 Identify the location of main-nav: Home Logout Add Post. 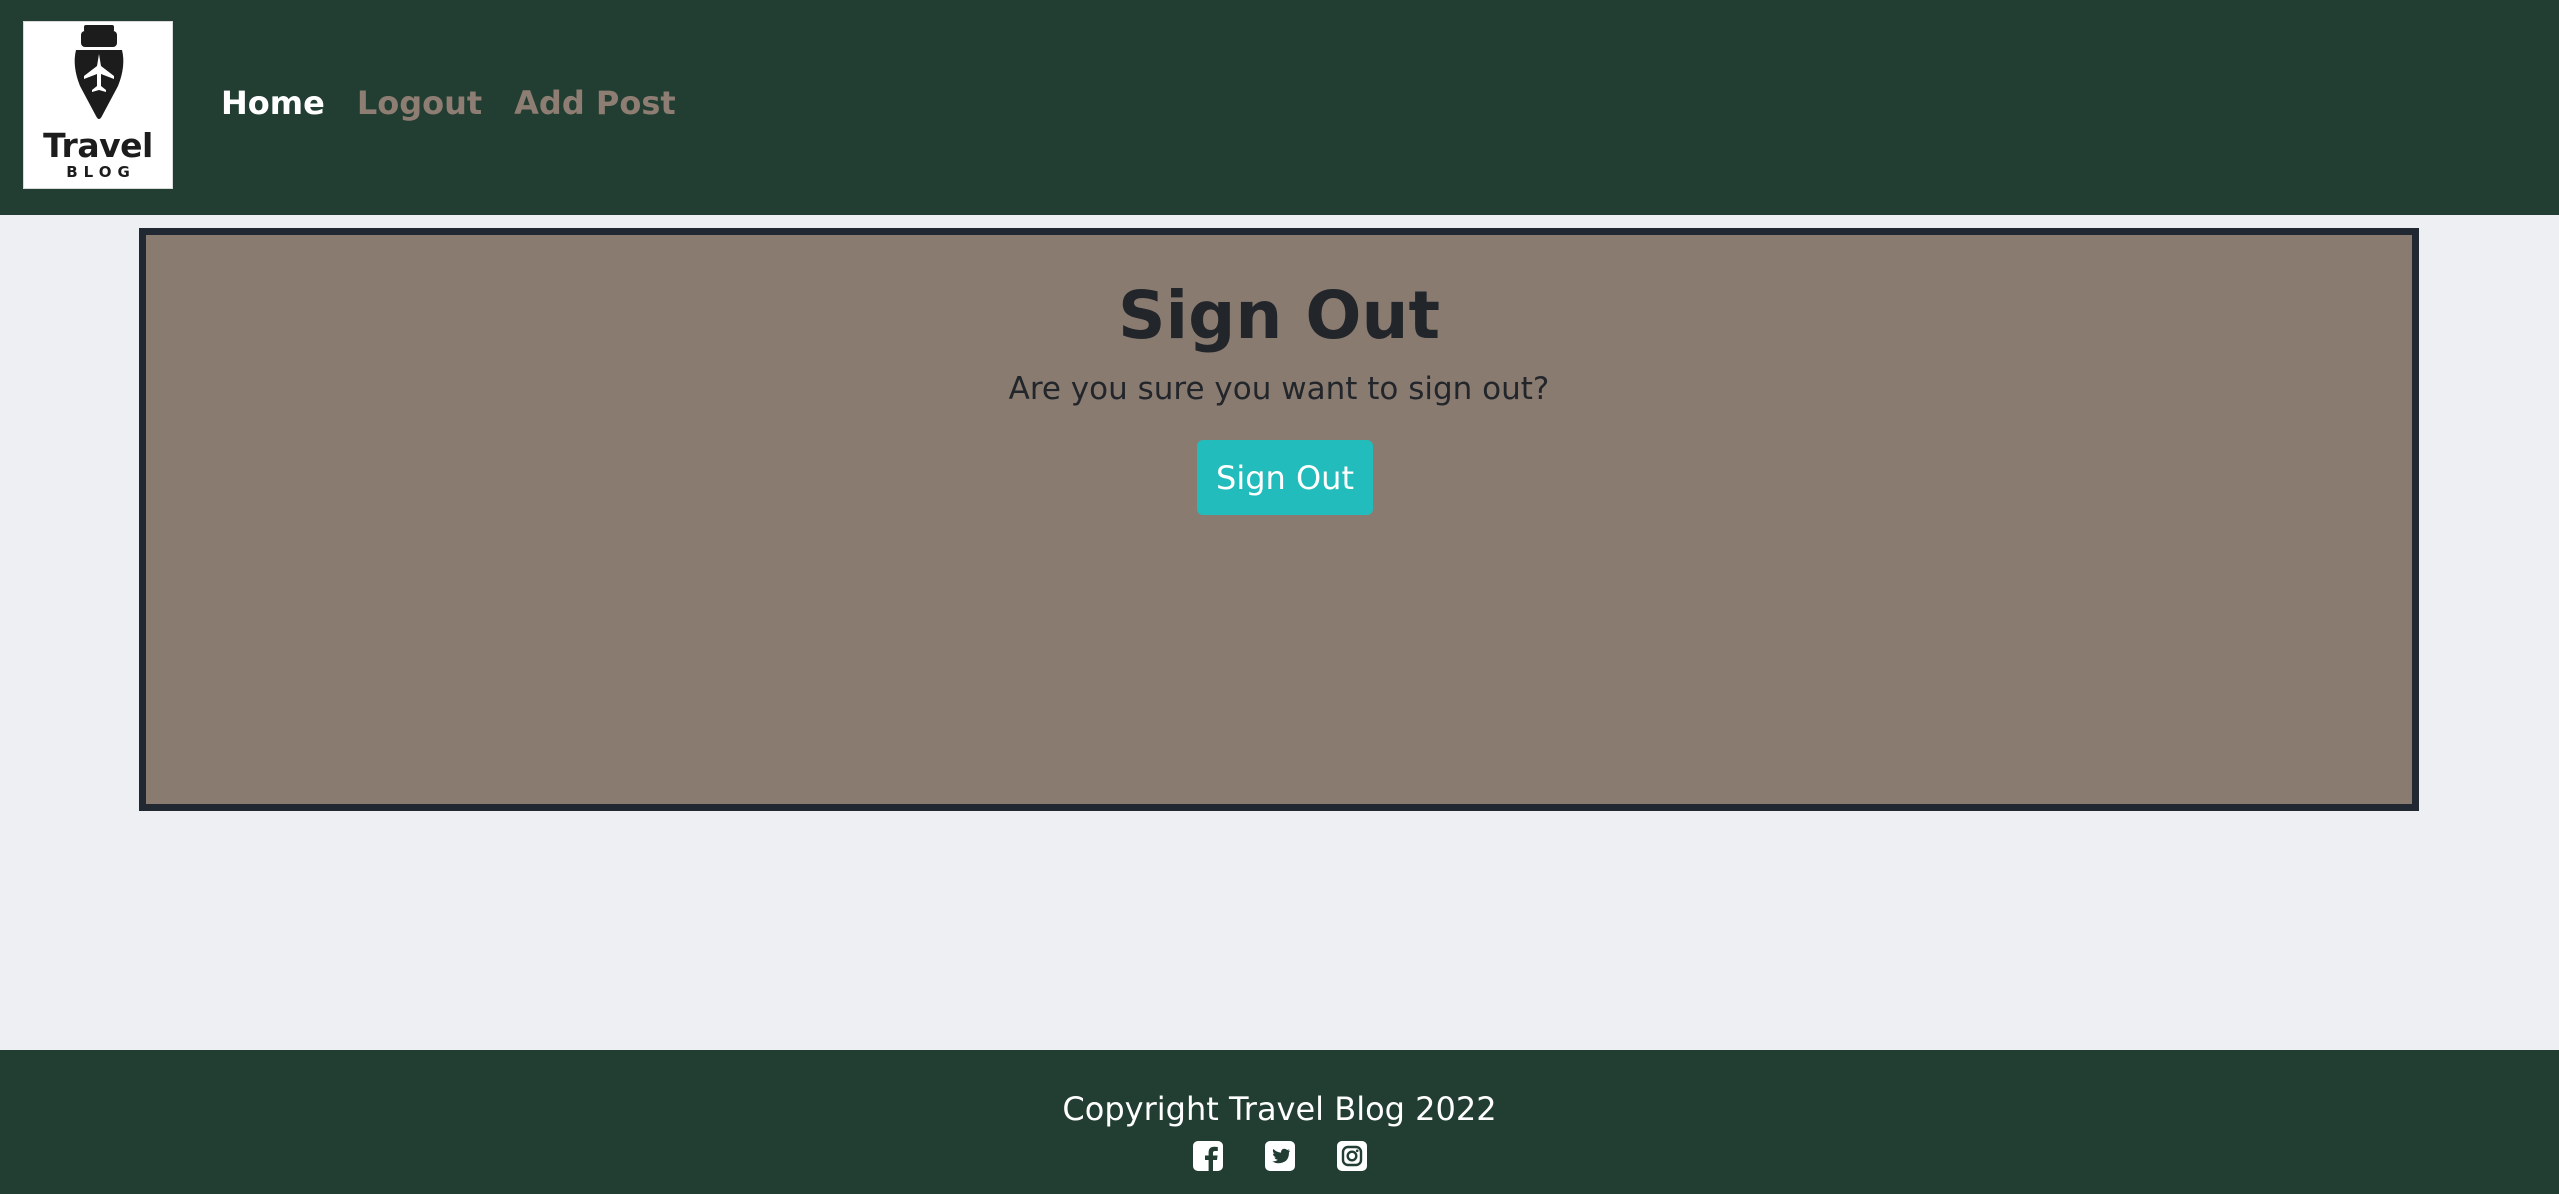
(448, 103).